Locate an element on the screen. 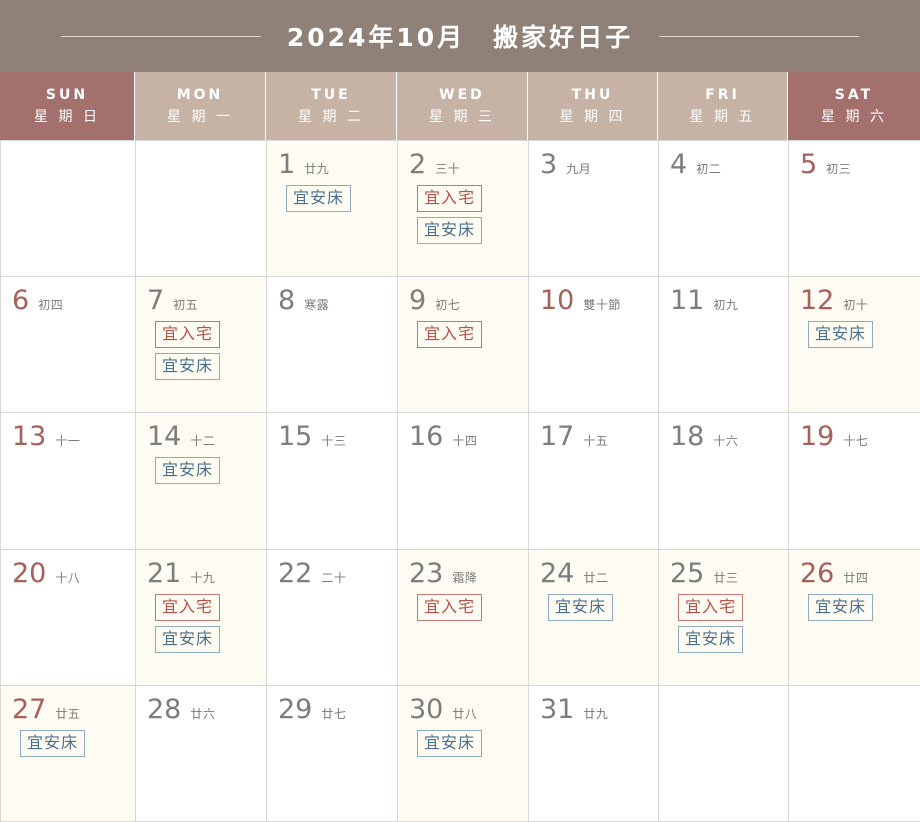 This screenshot has width=920, height=822. day-cell: 30 廿八 宜安床 is located at coordinates (463, 753).